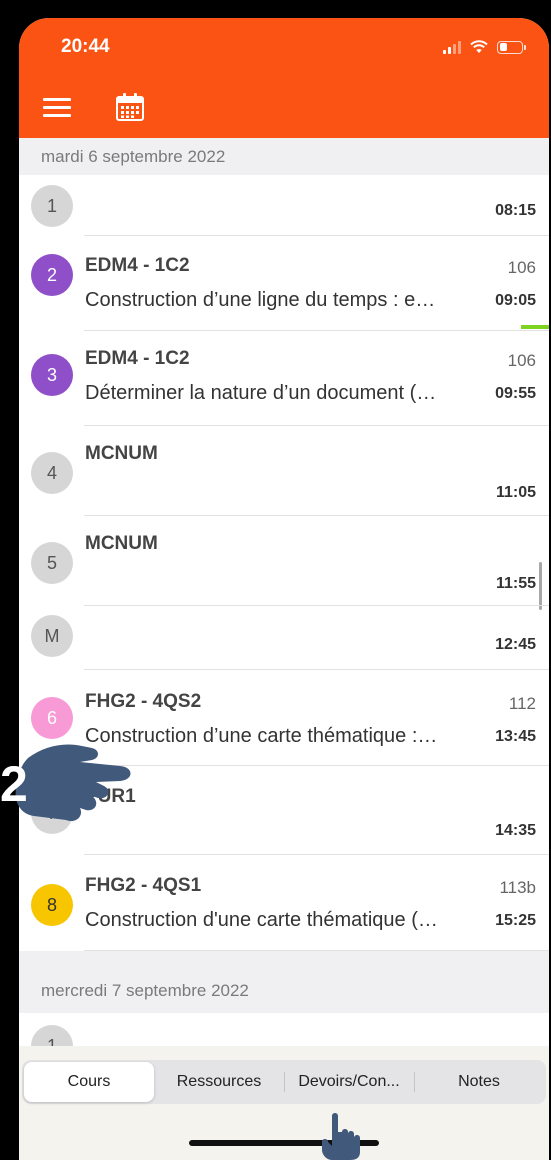 This screenshot has width=551, height=1160. What do you see at coordinates (284, 471) in the screenshot?
I see `lesson-row: 4 MCNUM 11:05` at bounding box center [284, 471].